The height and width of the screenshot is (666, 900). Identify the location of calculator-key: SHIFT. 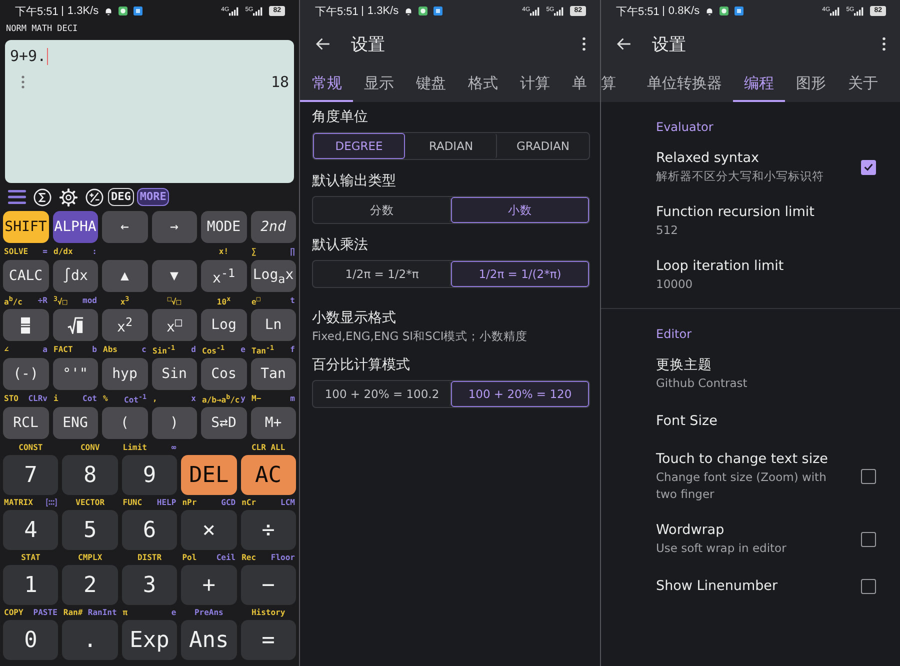
(25, 227).